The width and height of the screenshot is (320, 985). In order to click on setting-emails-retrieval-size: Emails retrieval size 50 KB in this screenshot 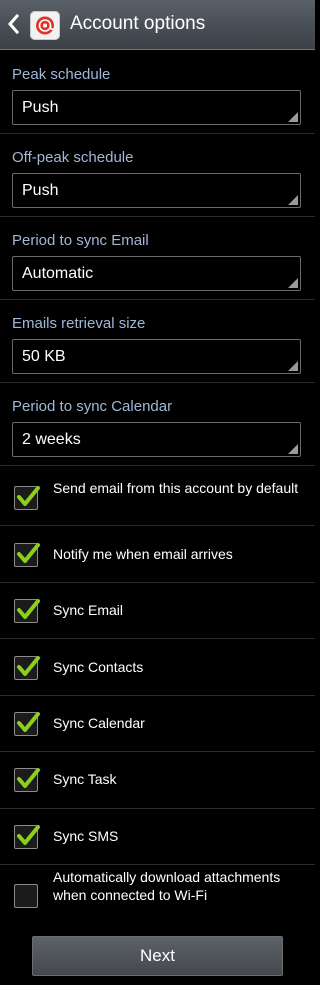, I will do `click(157, 341)`.